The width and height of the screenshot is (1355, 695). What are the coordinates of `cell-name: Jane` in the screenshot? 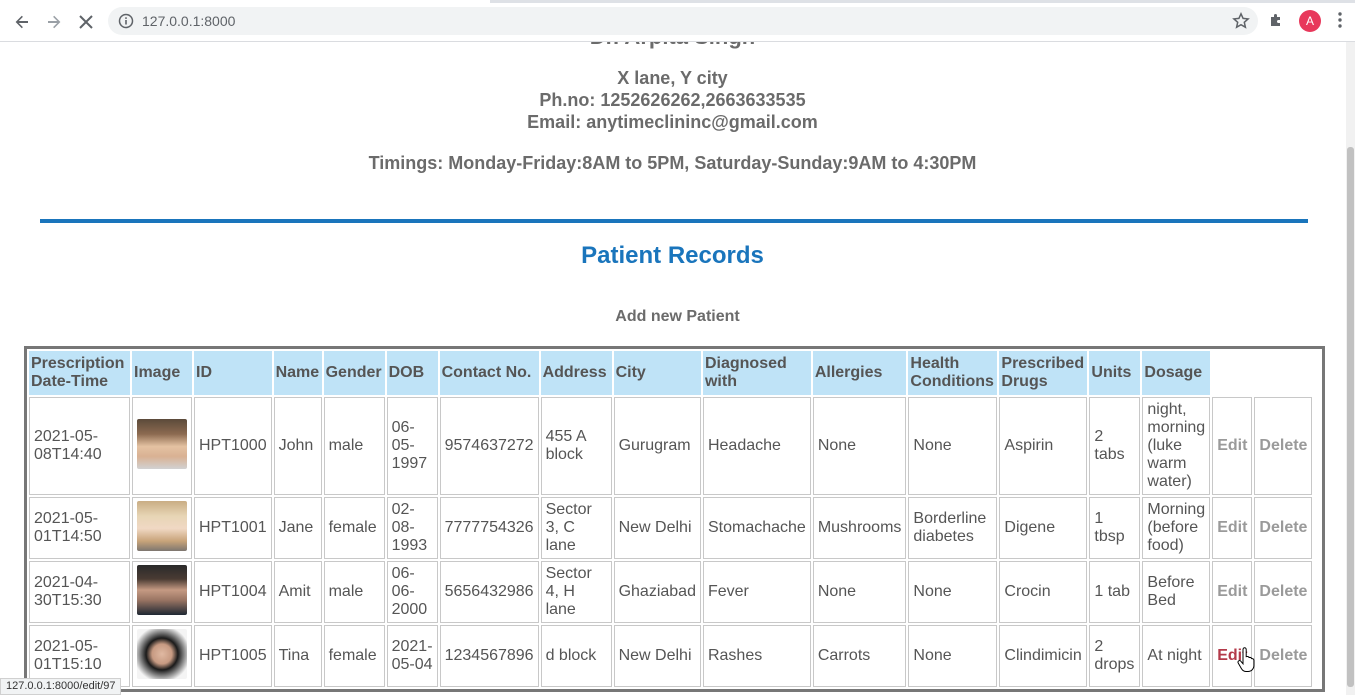 It's located at (297, 528).